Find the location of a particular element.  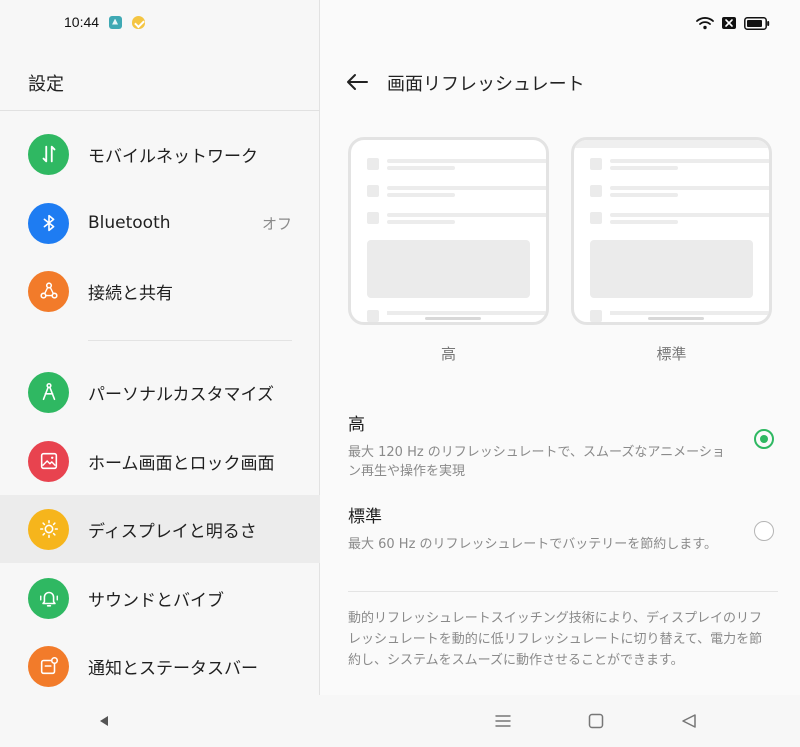

compass-icon is located at coordinates (48, 392).